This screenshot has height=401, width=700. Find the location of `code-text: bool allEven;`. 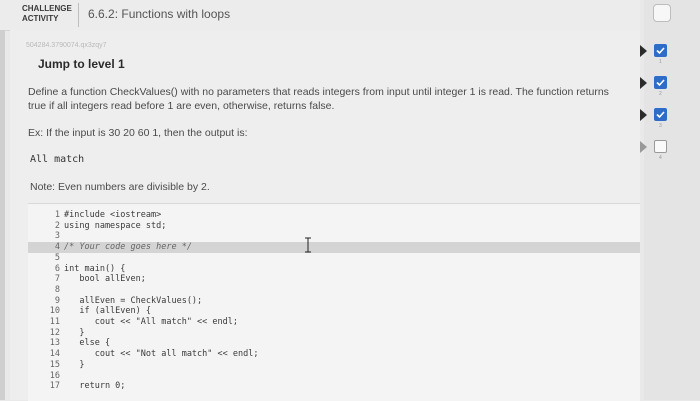

code-text: bool allEven; is located at coordinates (105, 279).